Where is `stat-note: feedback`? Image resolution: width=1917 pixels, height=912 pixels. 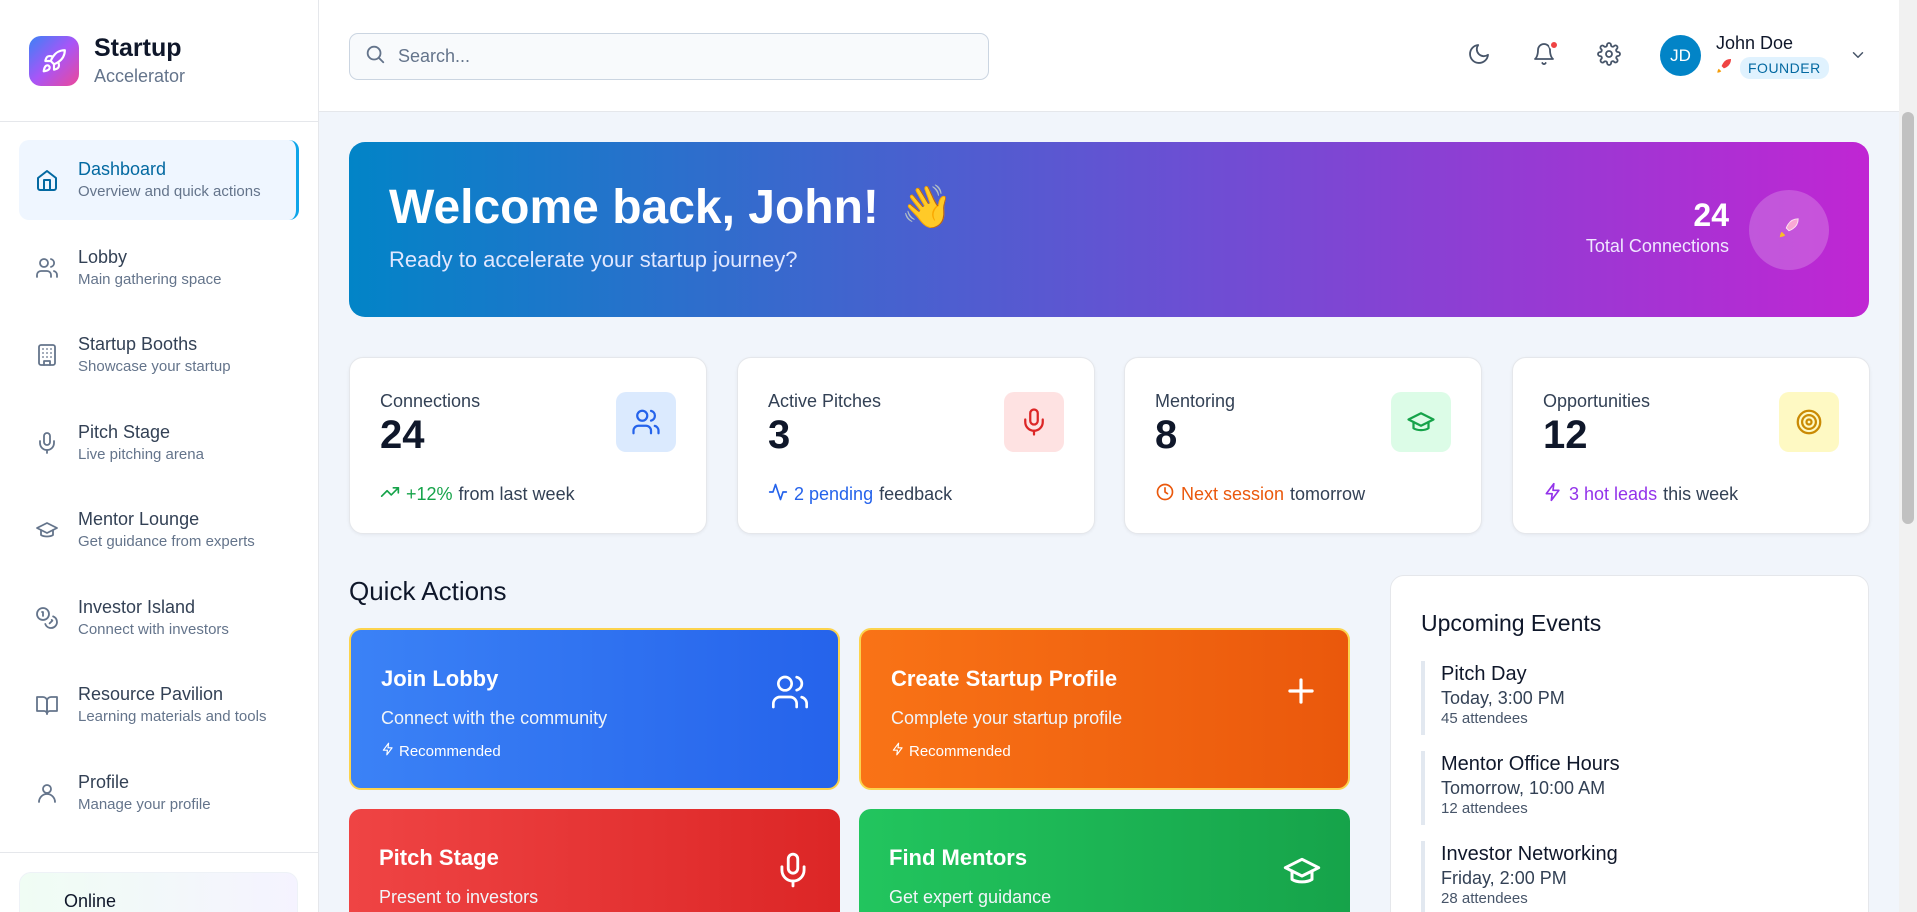 stat-note: feedback is located at coordinates (916, 494).